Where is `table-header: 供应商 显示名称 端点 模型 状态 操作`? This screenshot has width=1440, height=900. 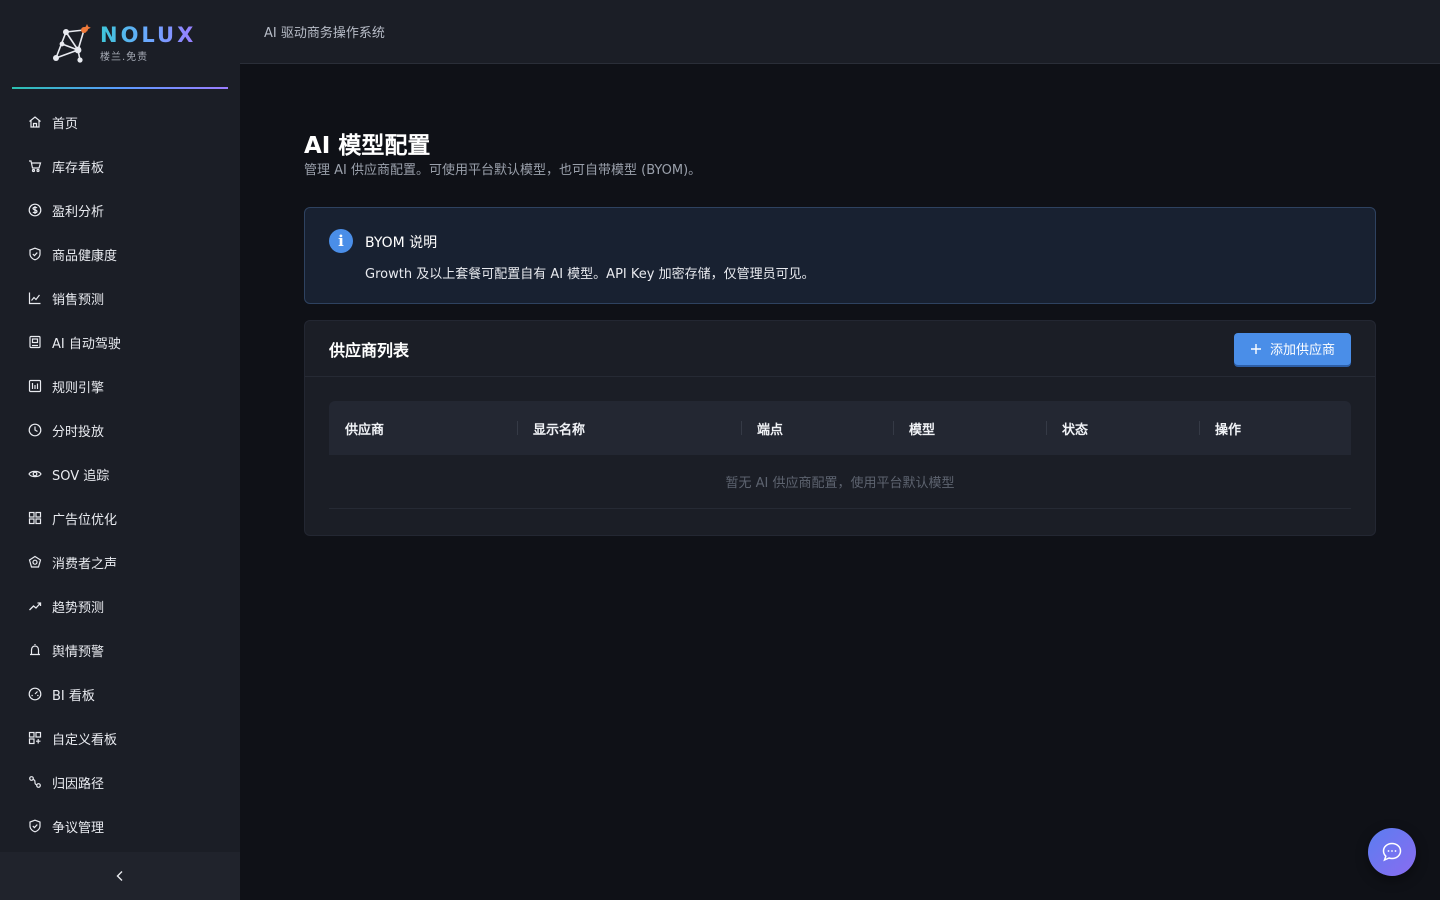 table-header: 供应商 显示名称 端点 模型 状态 操作 is located at coordinates (840, 428).